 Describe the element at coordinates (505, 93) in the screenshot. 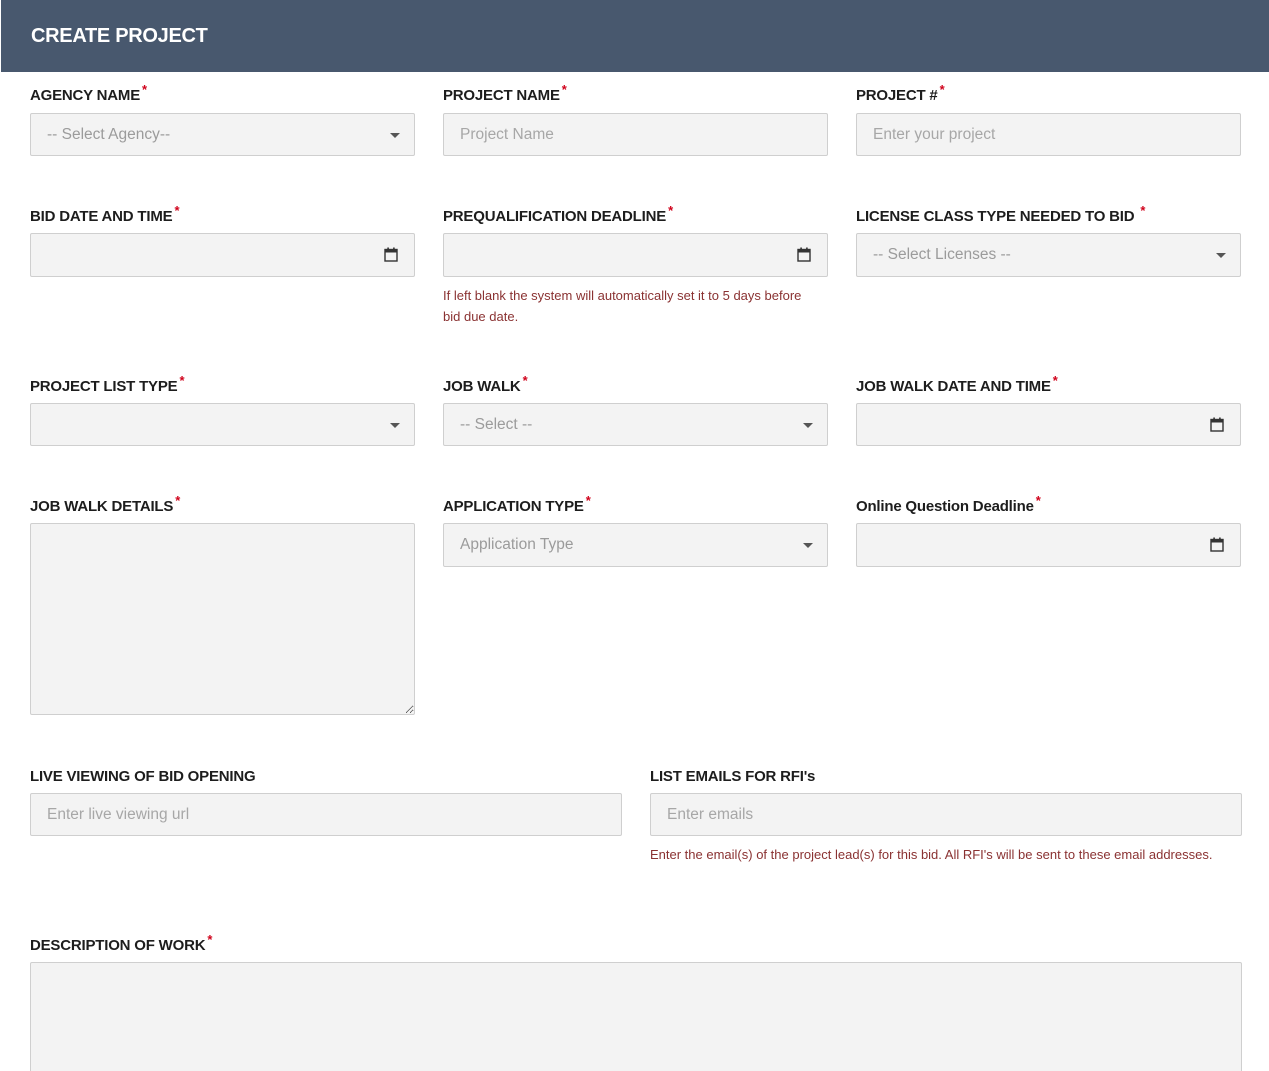

I see `project-name-label: PROJECT NAME *` at that location.